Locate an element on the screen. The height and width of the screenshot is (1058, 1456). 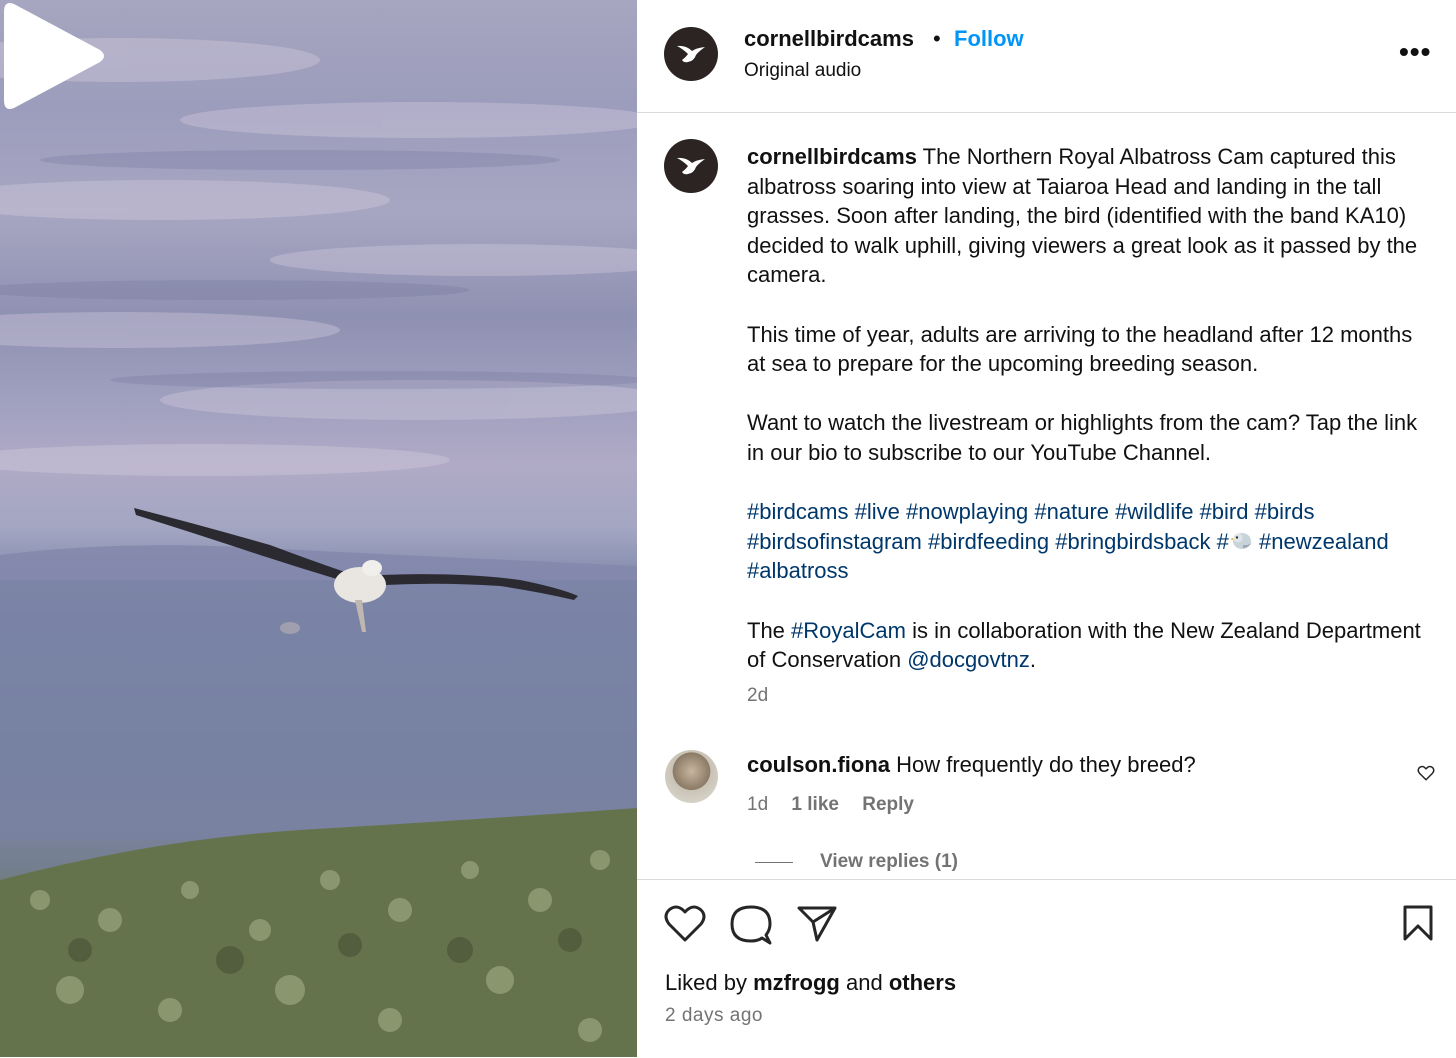
hashtag-link: #birdfeeding is located at coordinates (988, 541).